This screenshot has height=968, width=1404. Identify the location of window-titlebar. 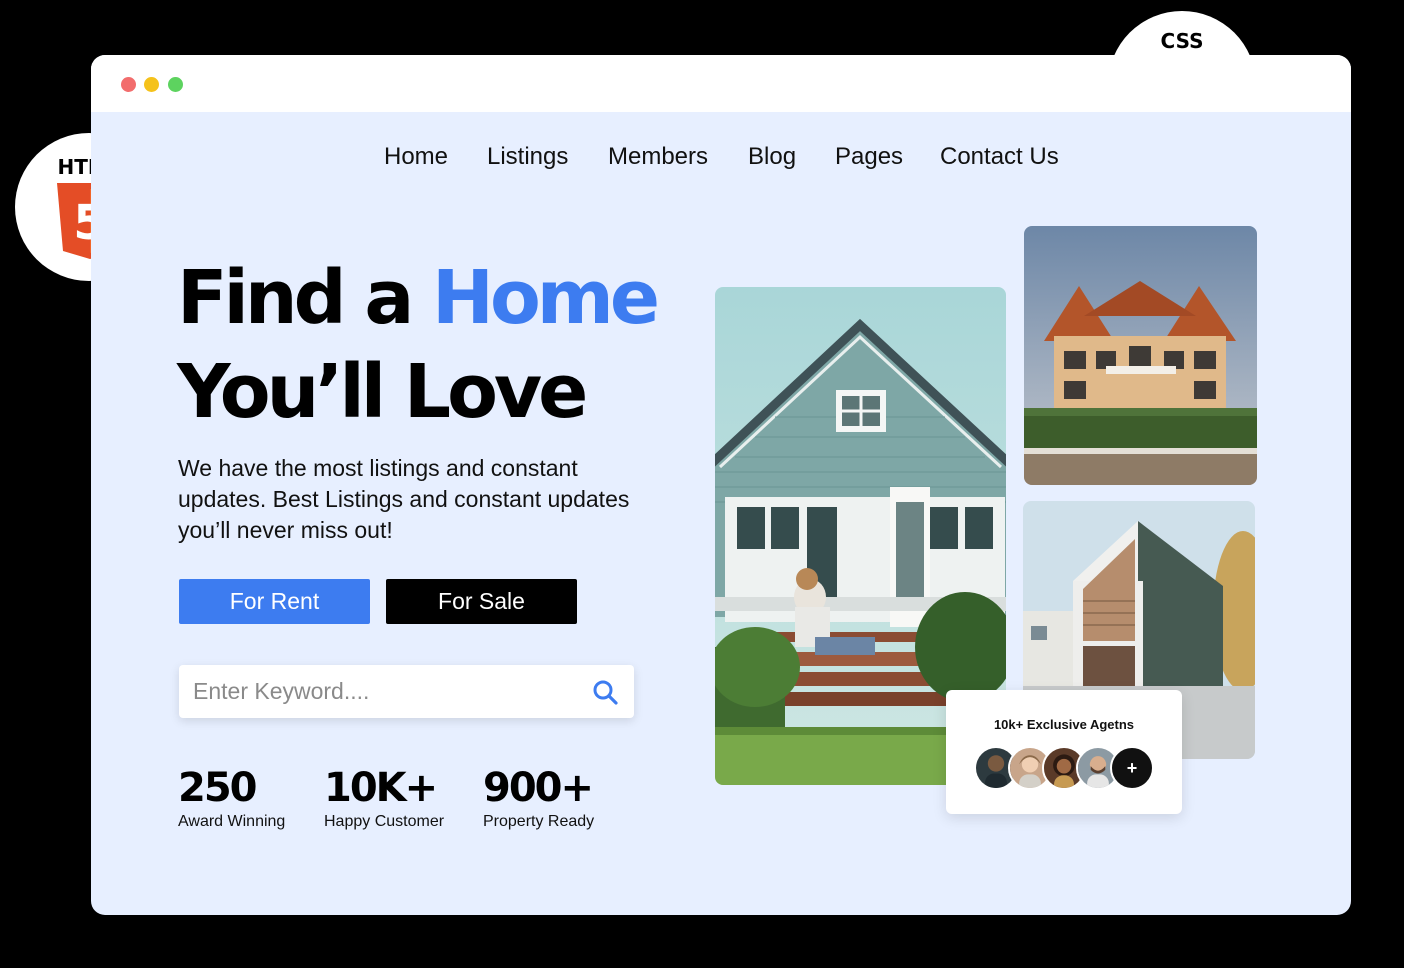
(721, 83).